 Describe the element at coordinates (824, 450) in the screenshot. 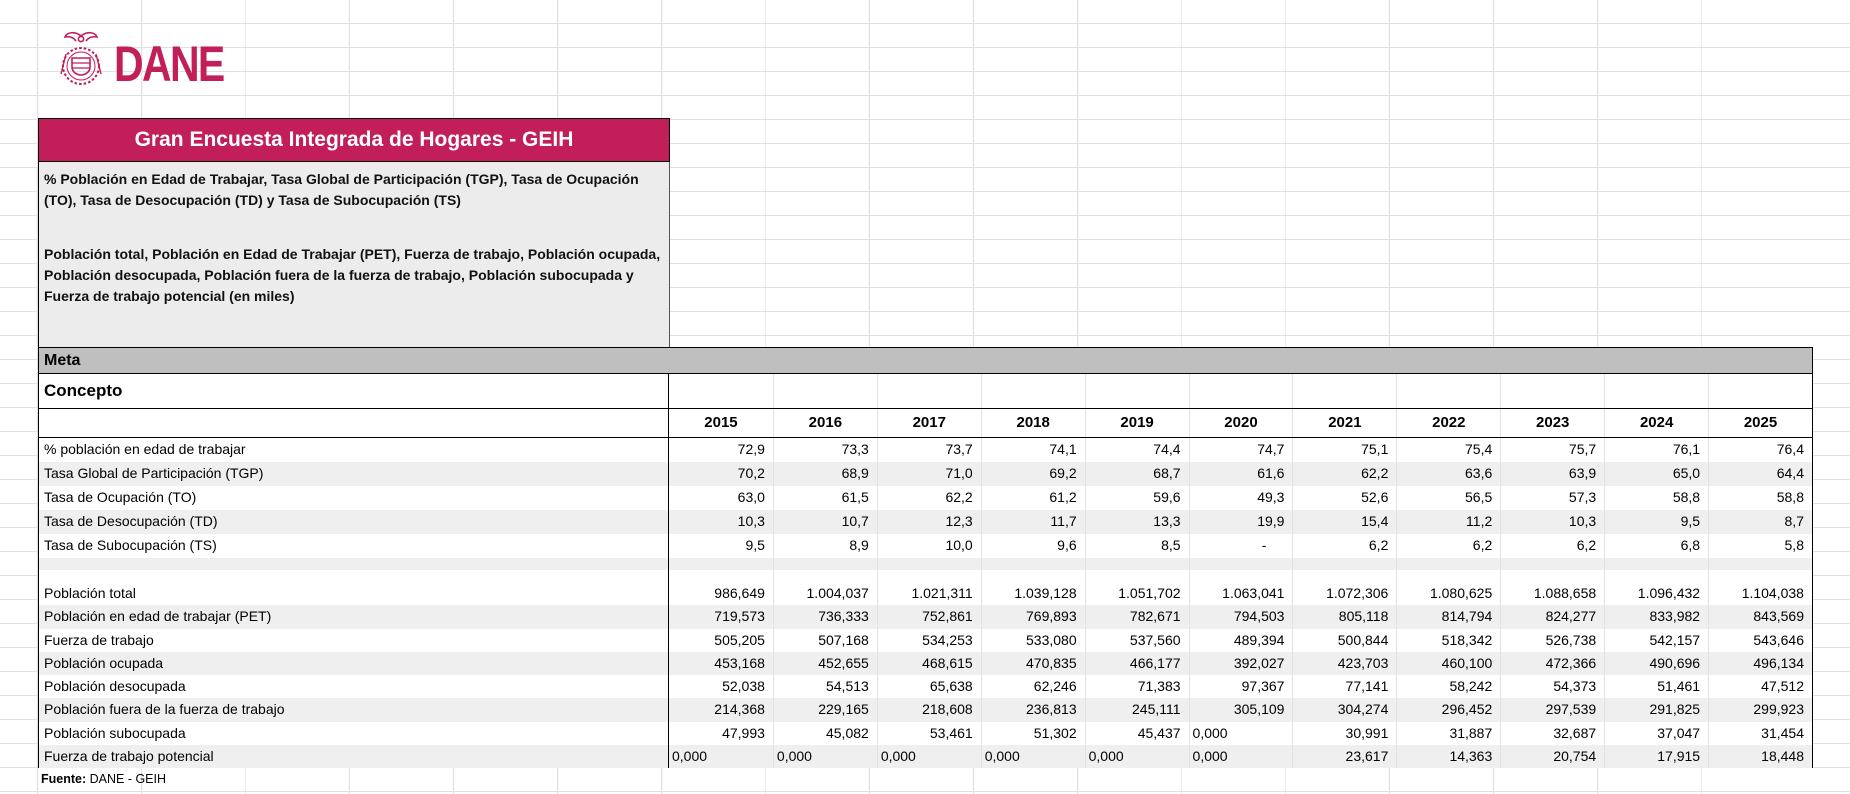

I see `value-cell: 73,3` at that location.